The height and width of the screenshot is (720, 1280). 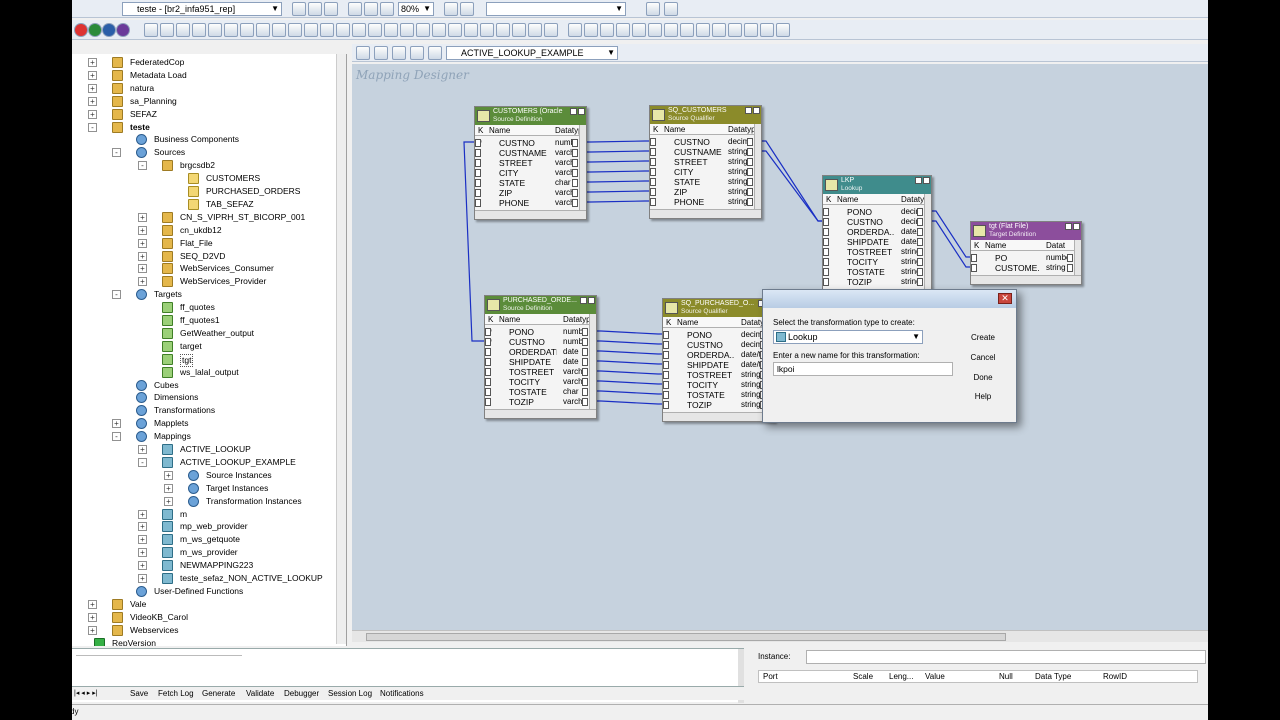 I want to click on port-row: STREET varch, so click(x=530, y=163).